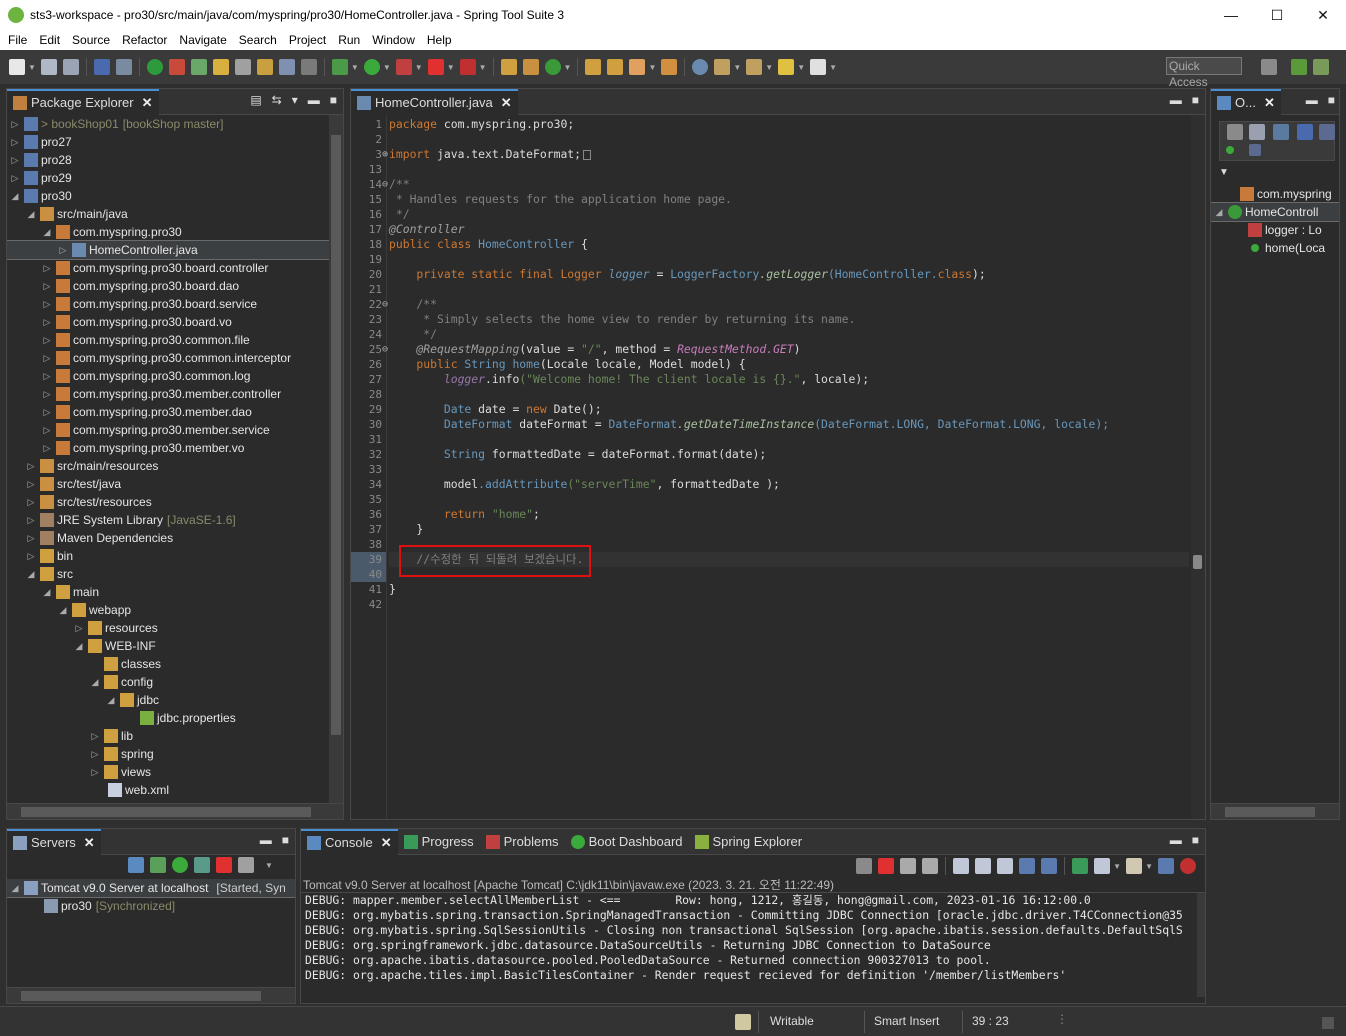 The width and height of the screenshot is (1346, 1036). Describe the element at coordinates (168, 376) in the screenshot. I see `tree-item: ▷ com.myspring.pro30.common.log` at that location.